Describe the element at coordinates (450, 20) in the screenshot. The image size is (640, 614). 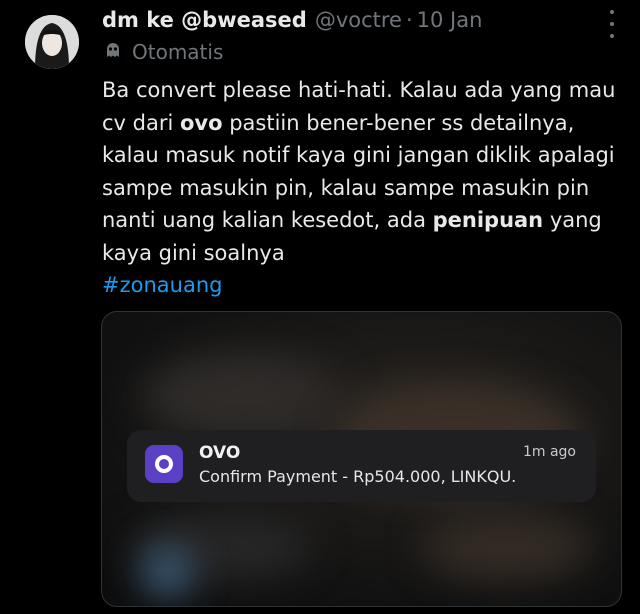
I see `tweet-date: 10 Jan` at that location.